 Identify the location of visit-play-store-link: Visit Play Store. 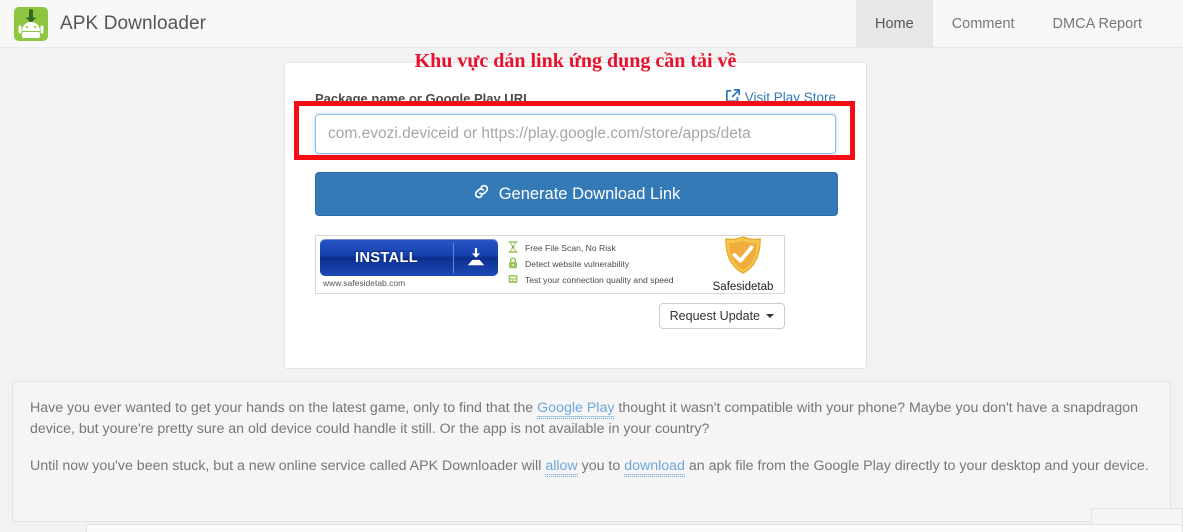
(780, 97).